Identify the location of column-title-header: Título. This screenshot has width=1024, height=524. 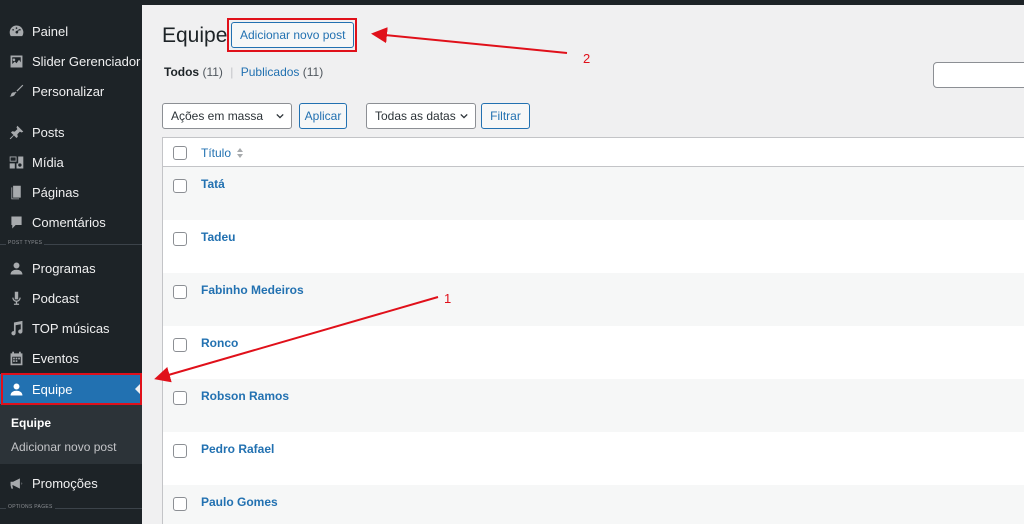
(216, 153).